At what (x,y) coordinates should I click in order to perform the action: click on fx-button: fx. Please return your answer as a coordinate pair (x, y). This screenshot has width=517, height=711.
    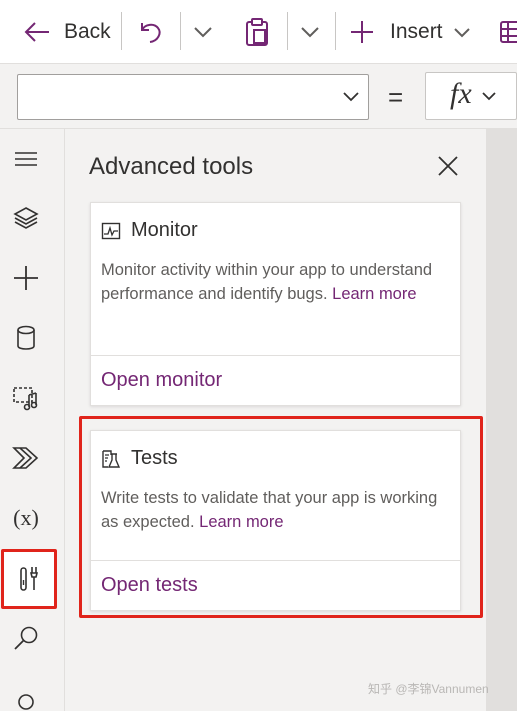
    Looking at the image, I should click on (471, 96).